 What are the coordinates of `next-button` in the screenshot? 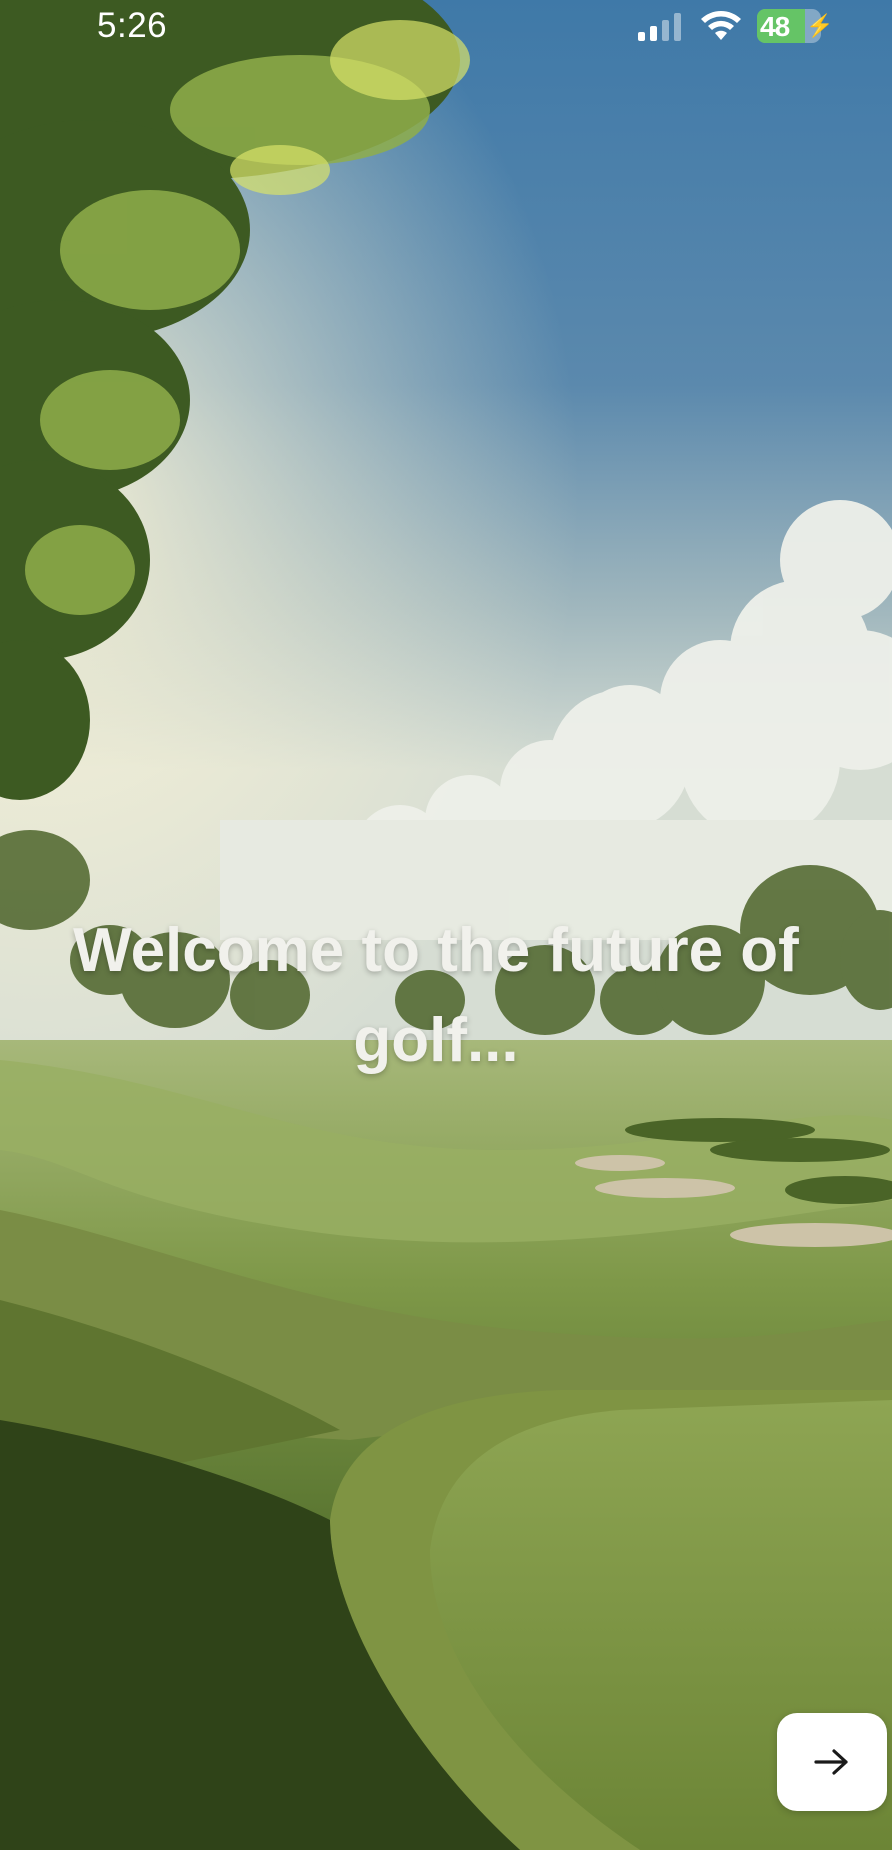 It's located at (832, 1762).